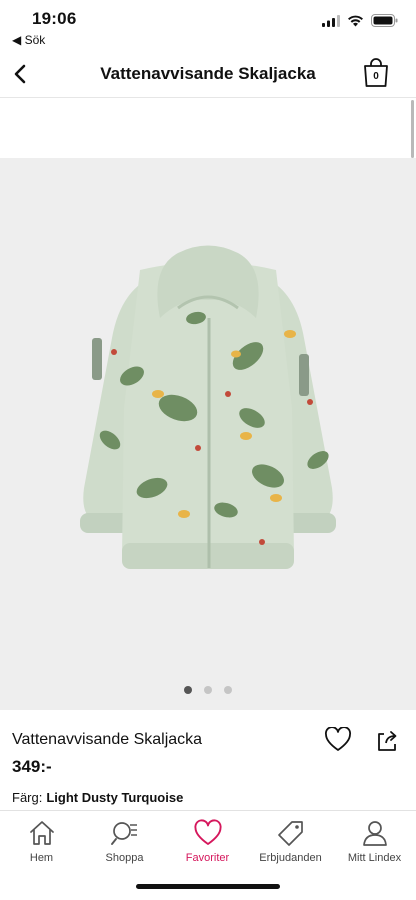 This screenshot has height=900, width=416. Describe the element at coordinates (208, 25) in the screenshot. I see `status-bar: 19:06 ◀ Sök` at that location.